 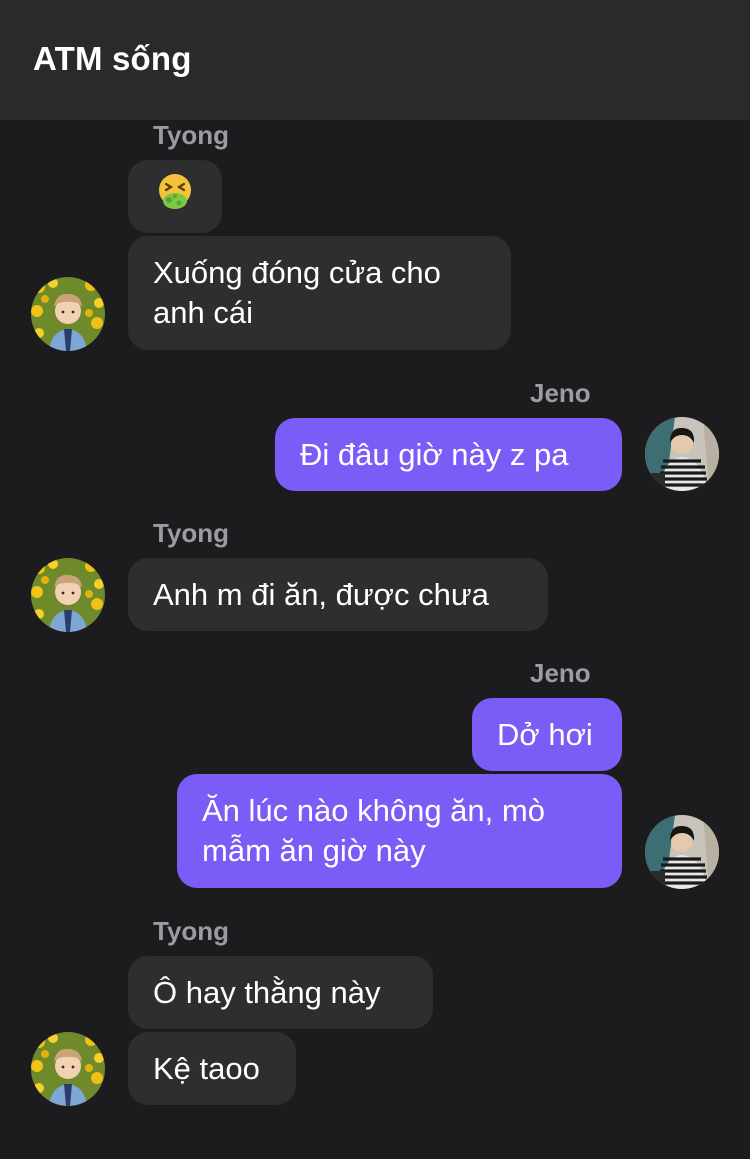 What do you see at coordinates (321, 594) in the screenshot?
I see `message-text: Anh m đi ăn, được chưa` at bounding box center [321, 594].